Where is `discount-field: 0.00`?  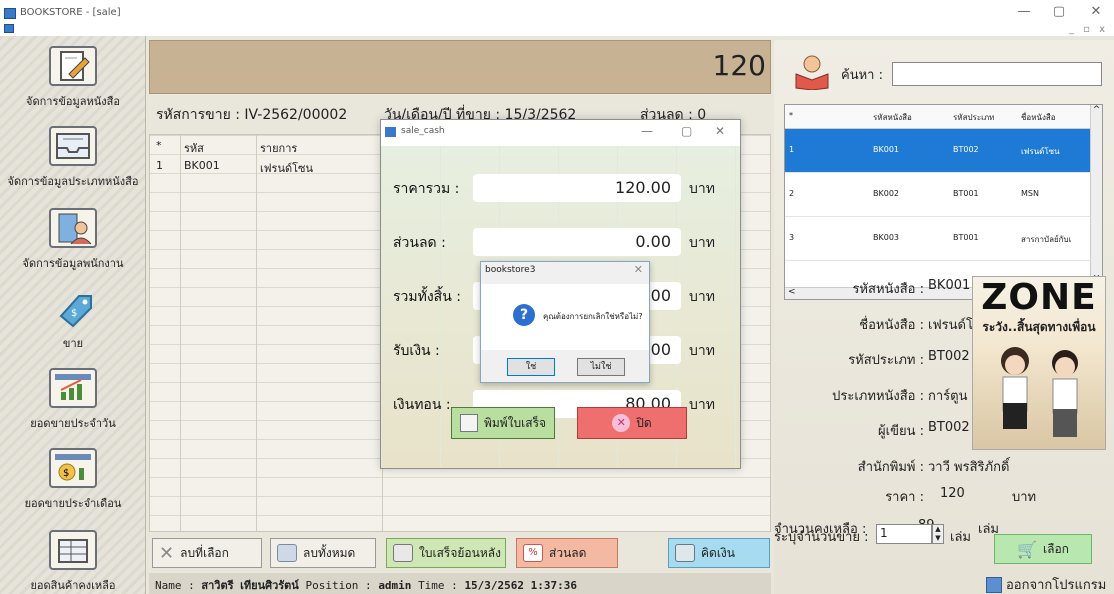 discount-field: 0.00 is located at coordinates (577, 242).